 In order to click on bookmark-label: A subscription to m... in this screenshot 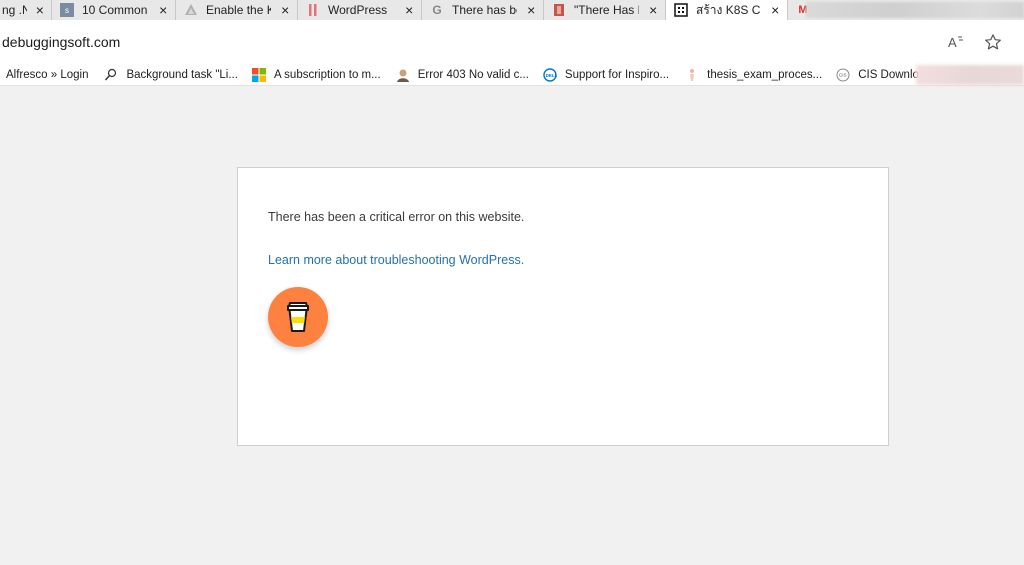, I will do `click(327, 74)`.